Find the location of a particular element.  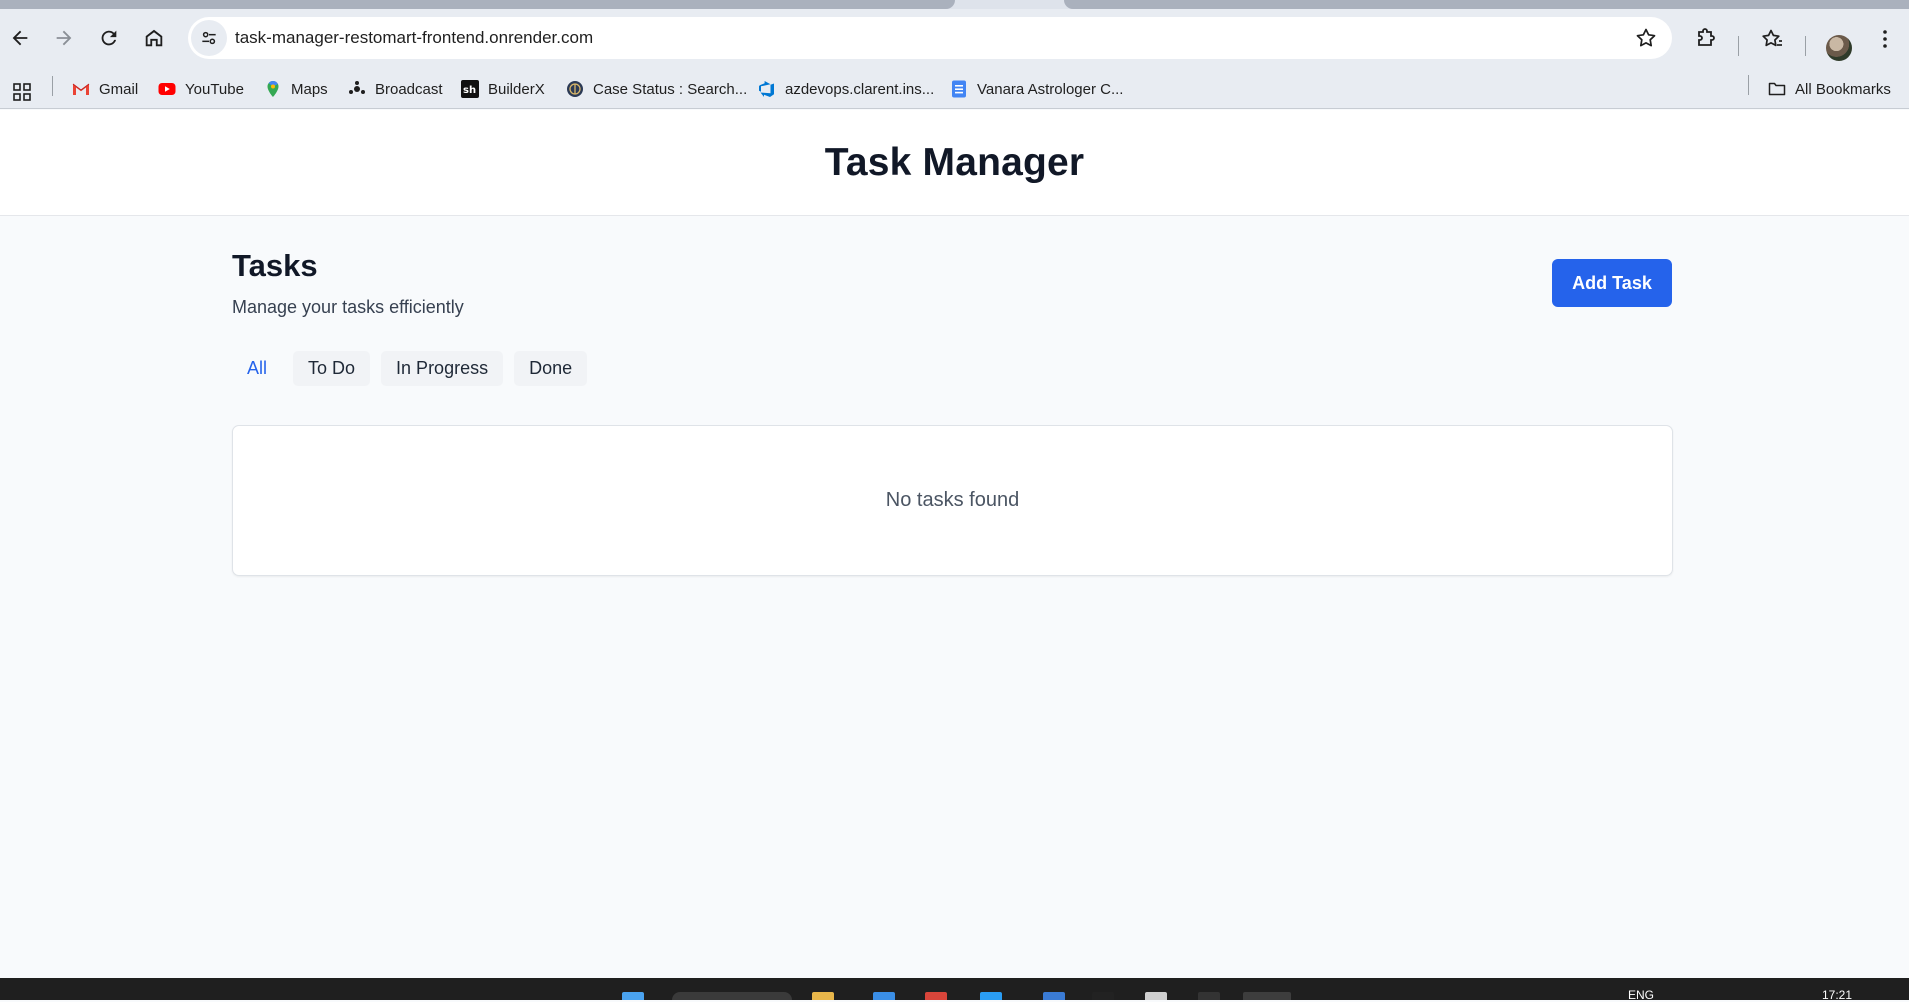

bookmark-gmail: Gmail is located at coordinates (105, 89).